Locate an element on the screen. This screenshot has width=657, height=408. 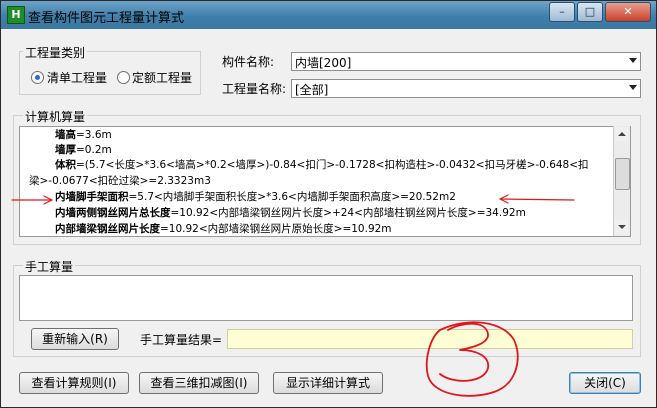
close-button: 关闭(C) is located at coordinates (605, 383).